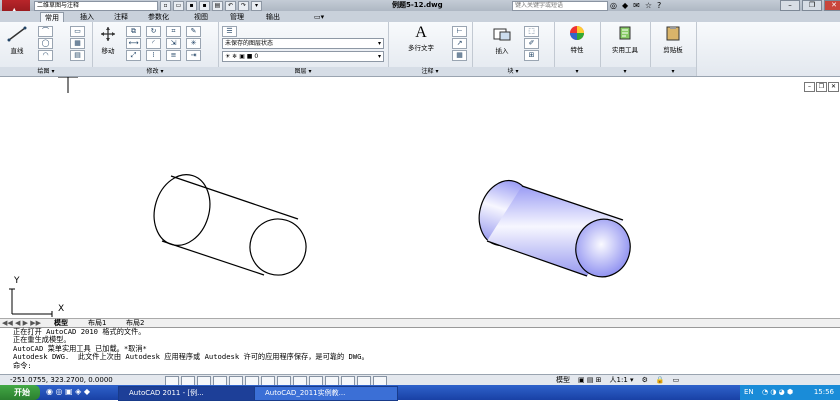 This screenshot has width=840, height=401. I want to click on utilities-label: 实用工具, so click(625, 50).